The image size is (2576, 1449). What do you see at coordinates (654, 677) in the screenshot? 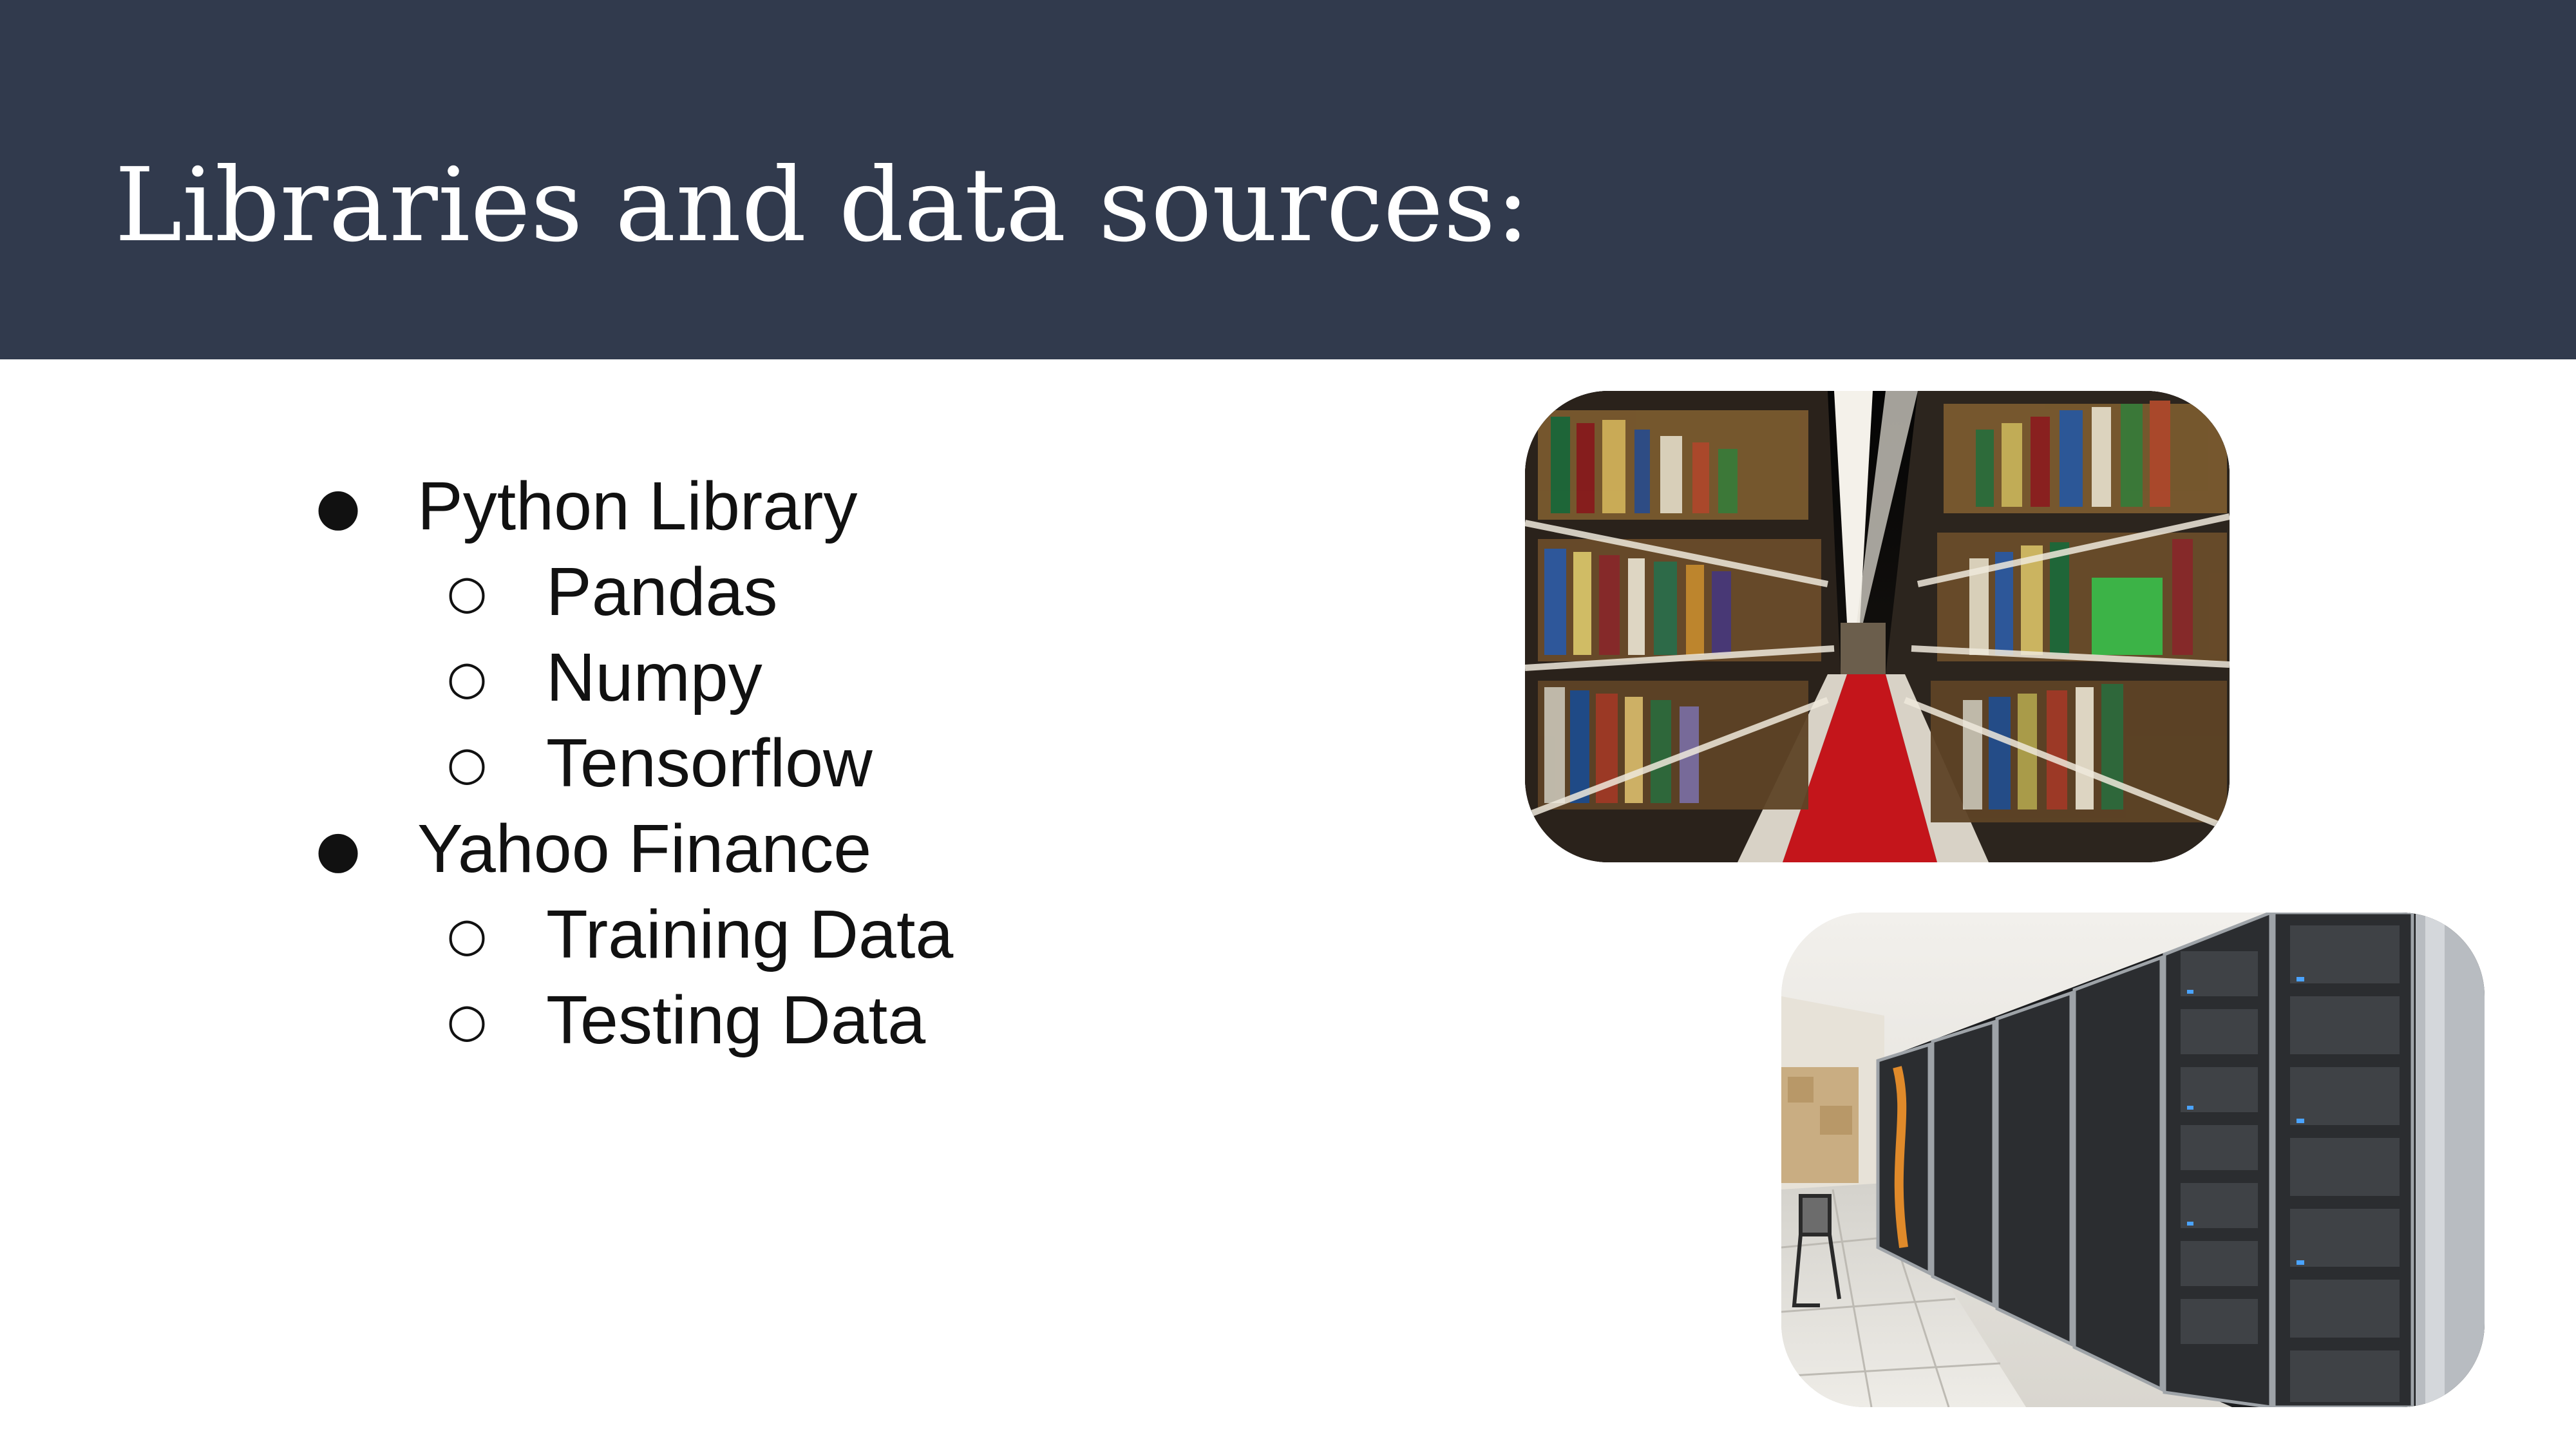
I see `bullet-text: Numpy` at bounding box center [654, 677].